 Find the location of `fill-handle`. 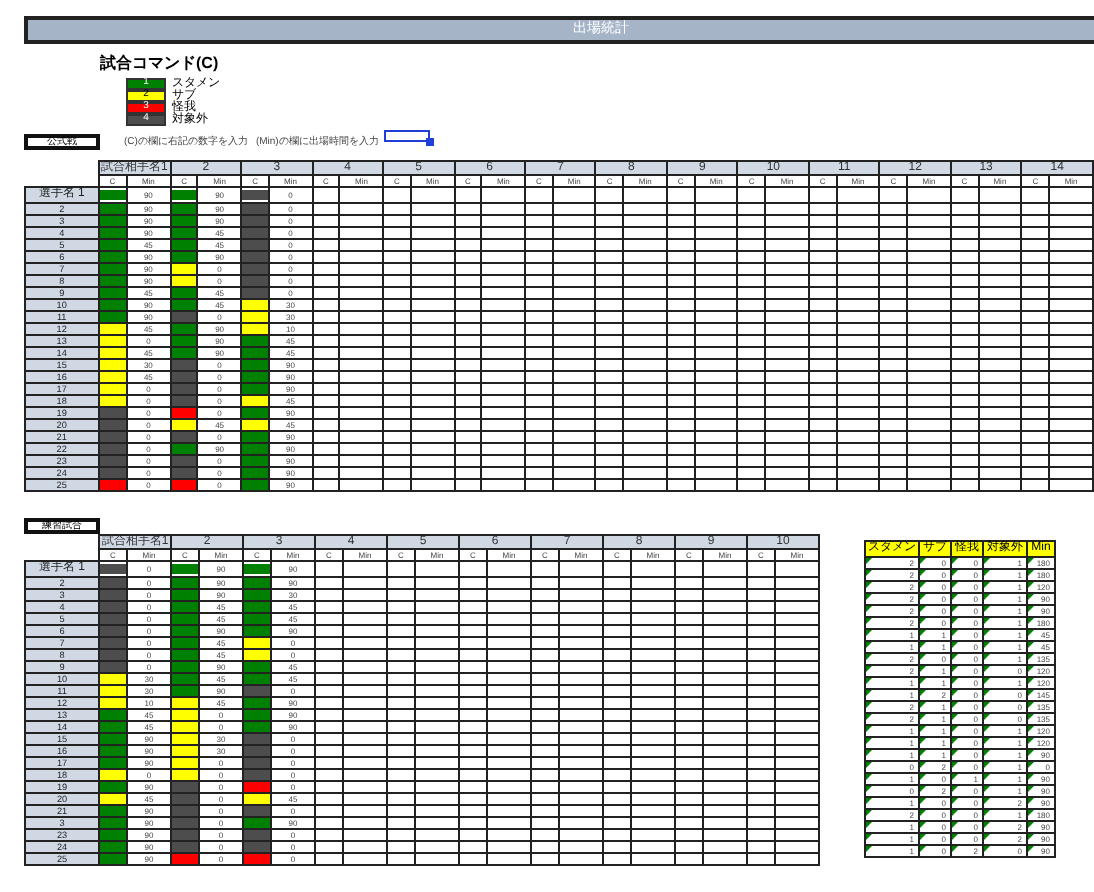

fill-handle is located at coordinates (430, 142).